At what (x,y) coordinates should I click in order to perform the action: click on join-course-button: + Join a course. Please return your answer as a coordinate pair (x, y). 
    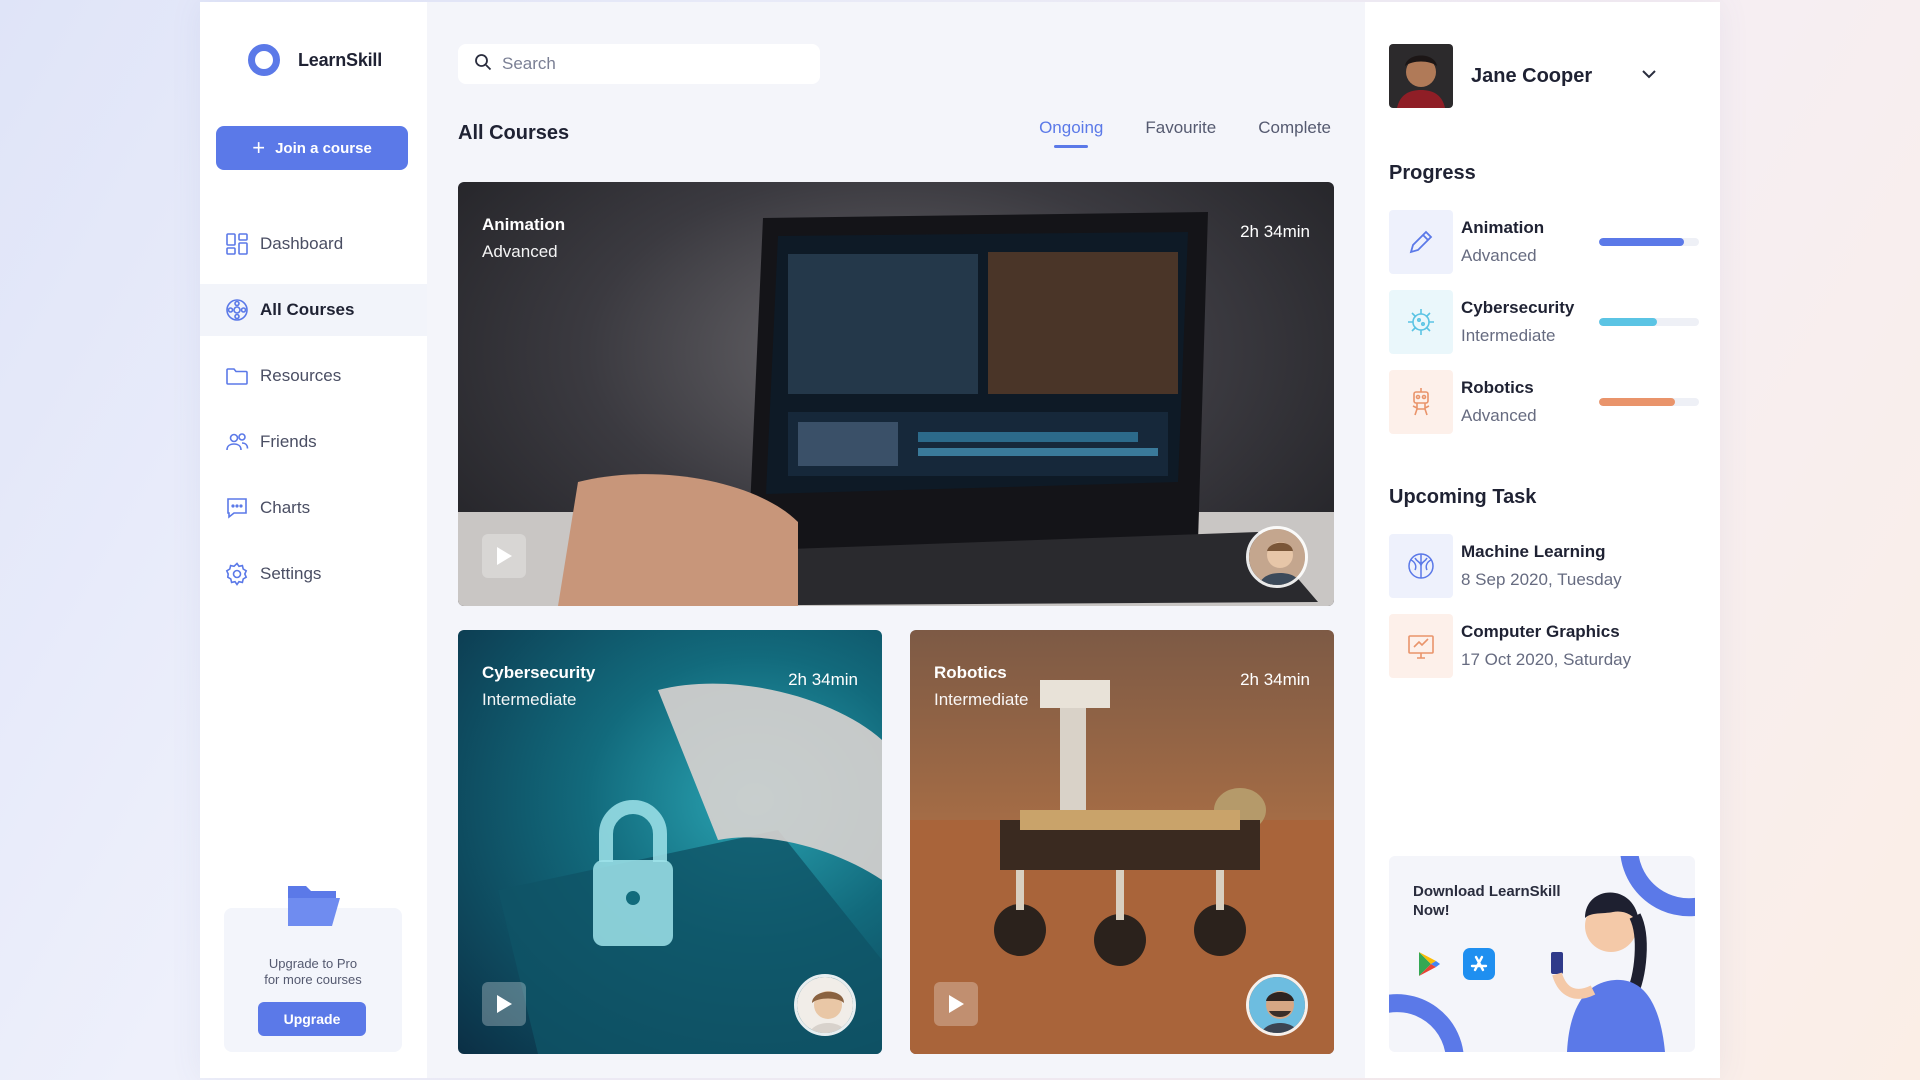
    Looking at the image, I should click on (312, 148).